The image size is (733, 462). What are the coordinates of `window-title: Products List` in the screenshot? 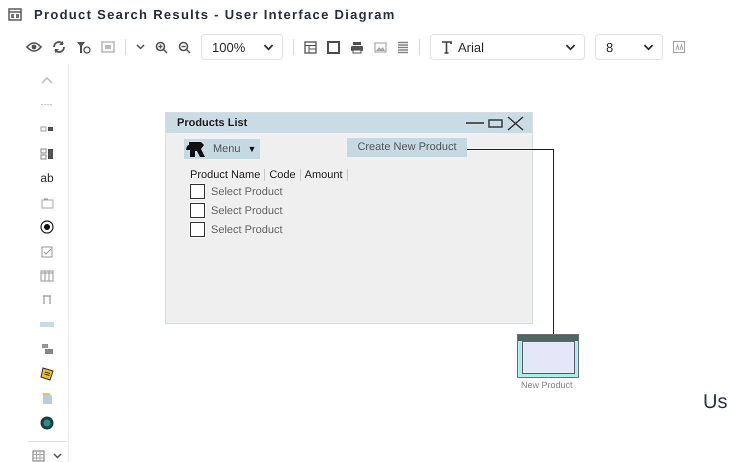 It's located at (212, 123).